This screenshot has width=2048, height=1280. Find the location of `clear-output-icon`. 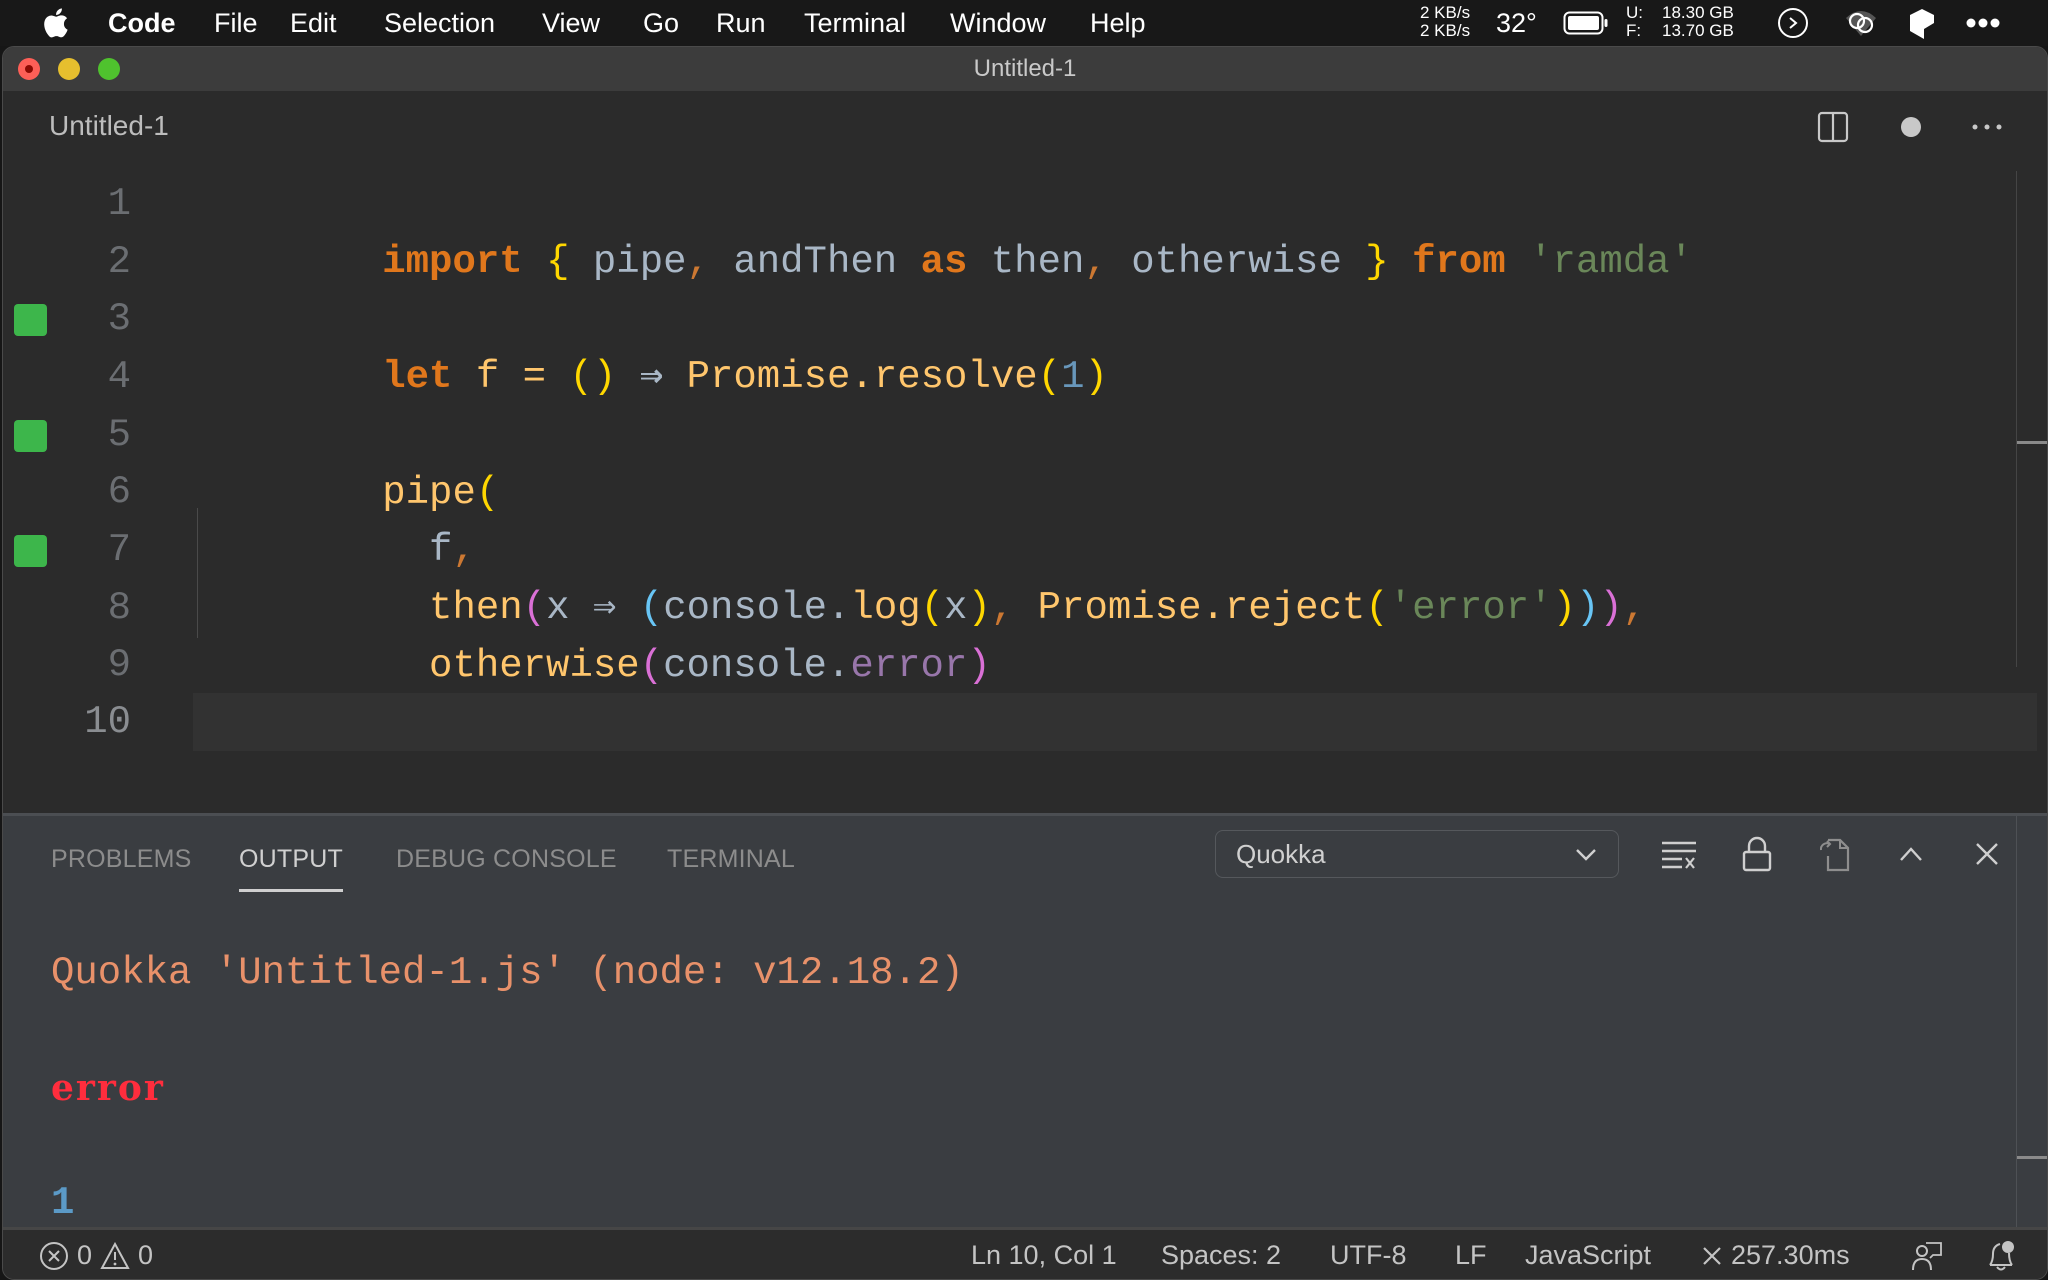

clear-output-icon is located at coordinates (1679, 855).